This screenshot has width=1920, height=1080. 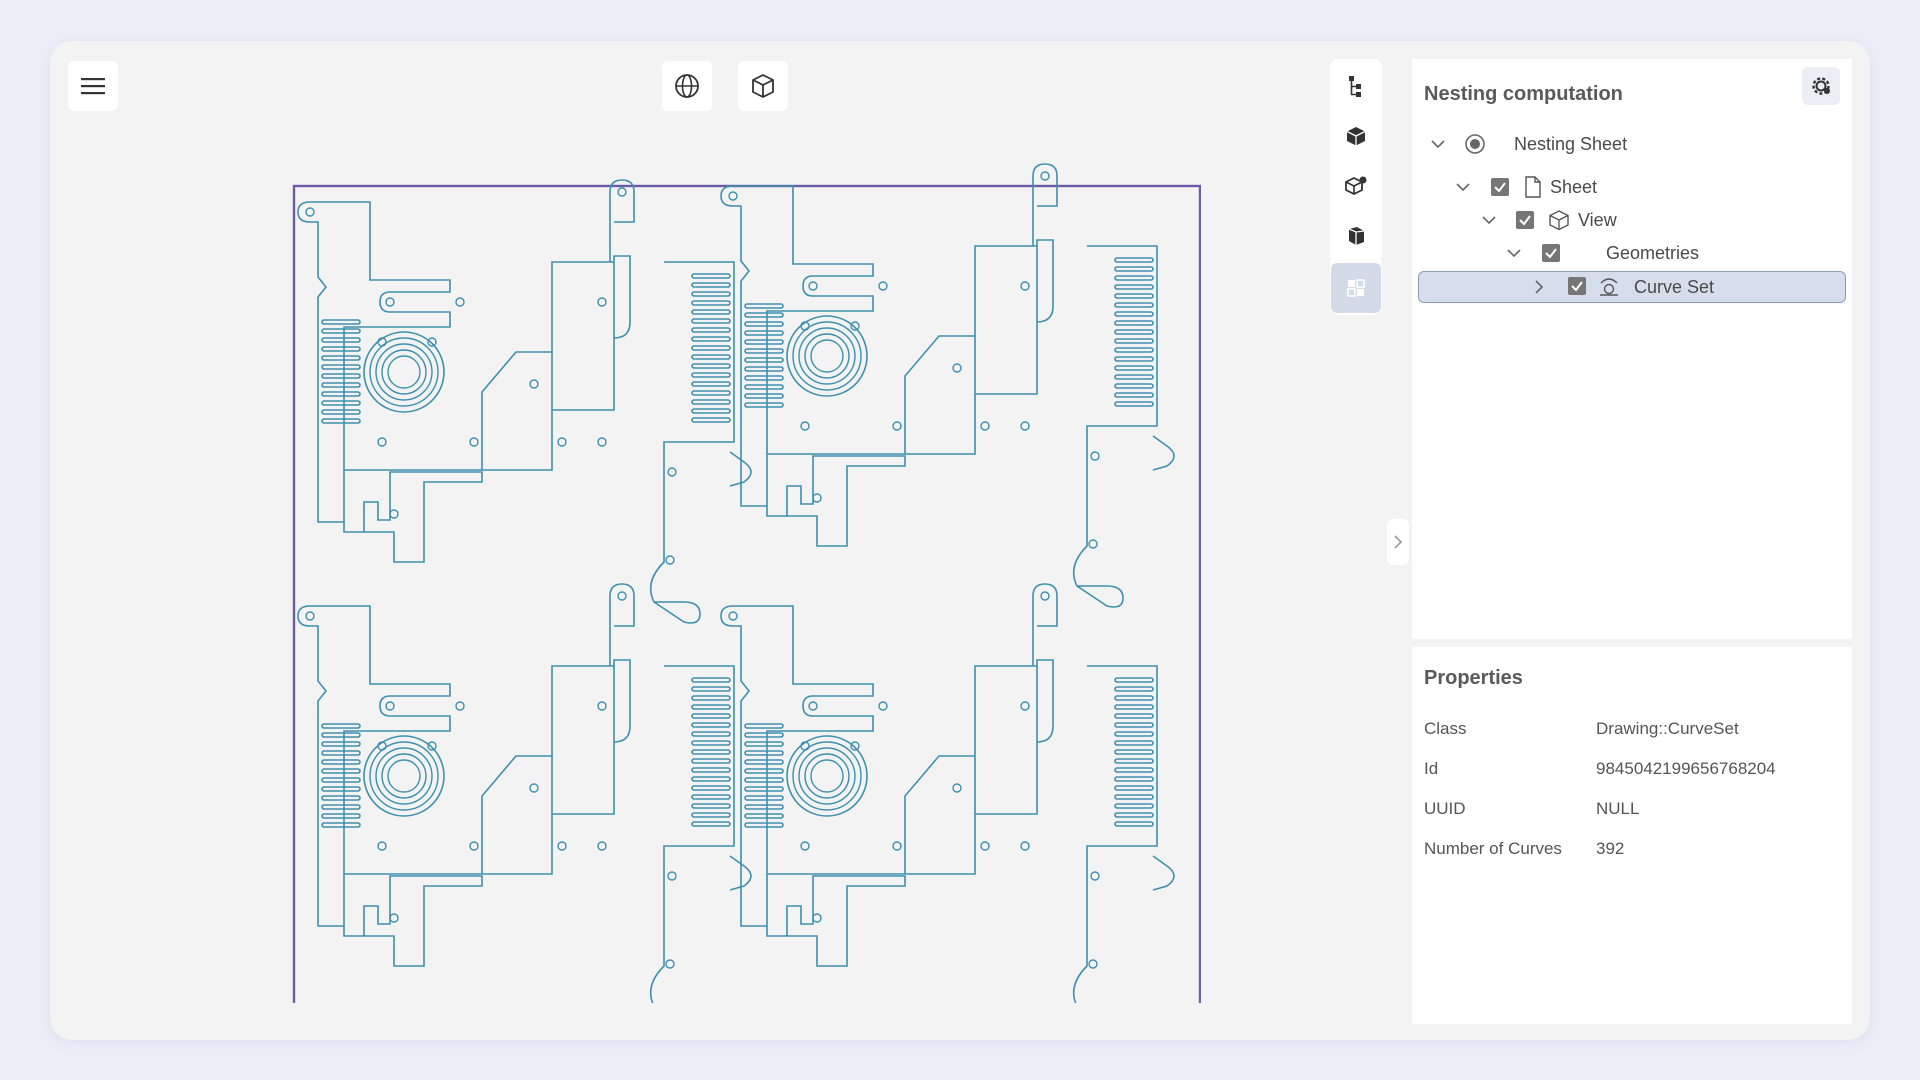 I want to click on tree-node-label: Curve Set, so click(x=1674, y=287).